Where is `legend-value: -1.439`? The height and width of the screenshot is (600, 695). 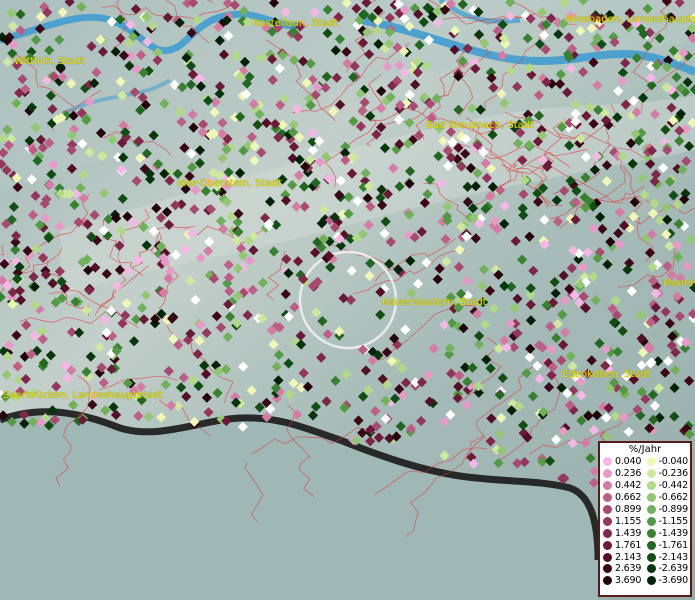
legend-value: -1.439 is located at coordinates (673, 533).